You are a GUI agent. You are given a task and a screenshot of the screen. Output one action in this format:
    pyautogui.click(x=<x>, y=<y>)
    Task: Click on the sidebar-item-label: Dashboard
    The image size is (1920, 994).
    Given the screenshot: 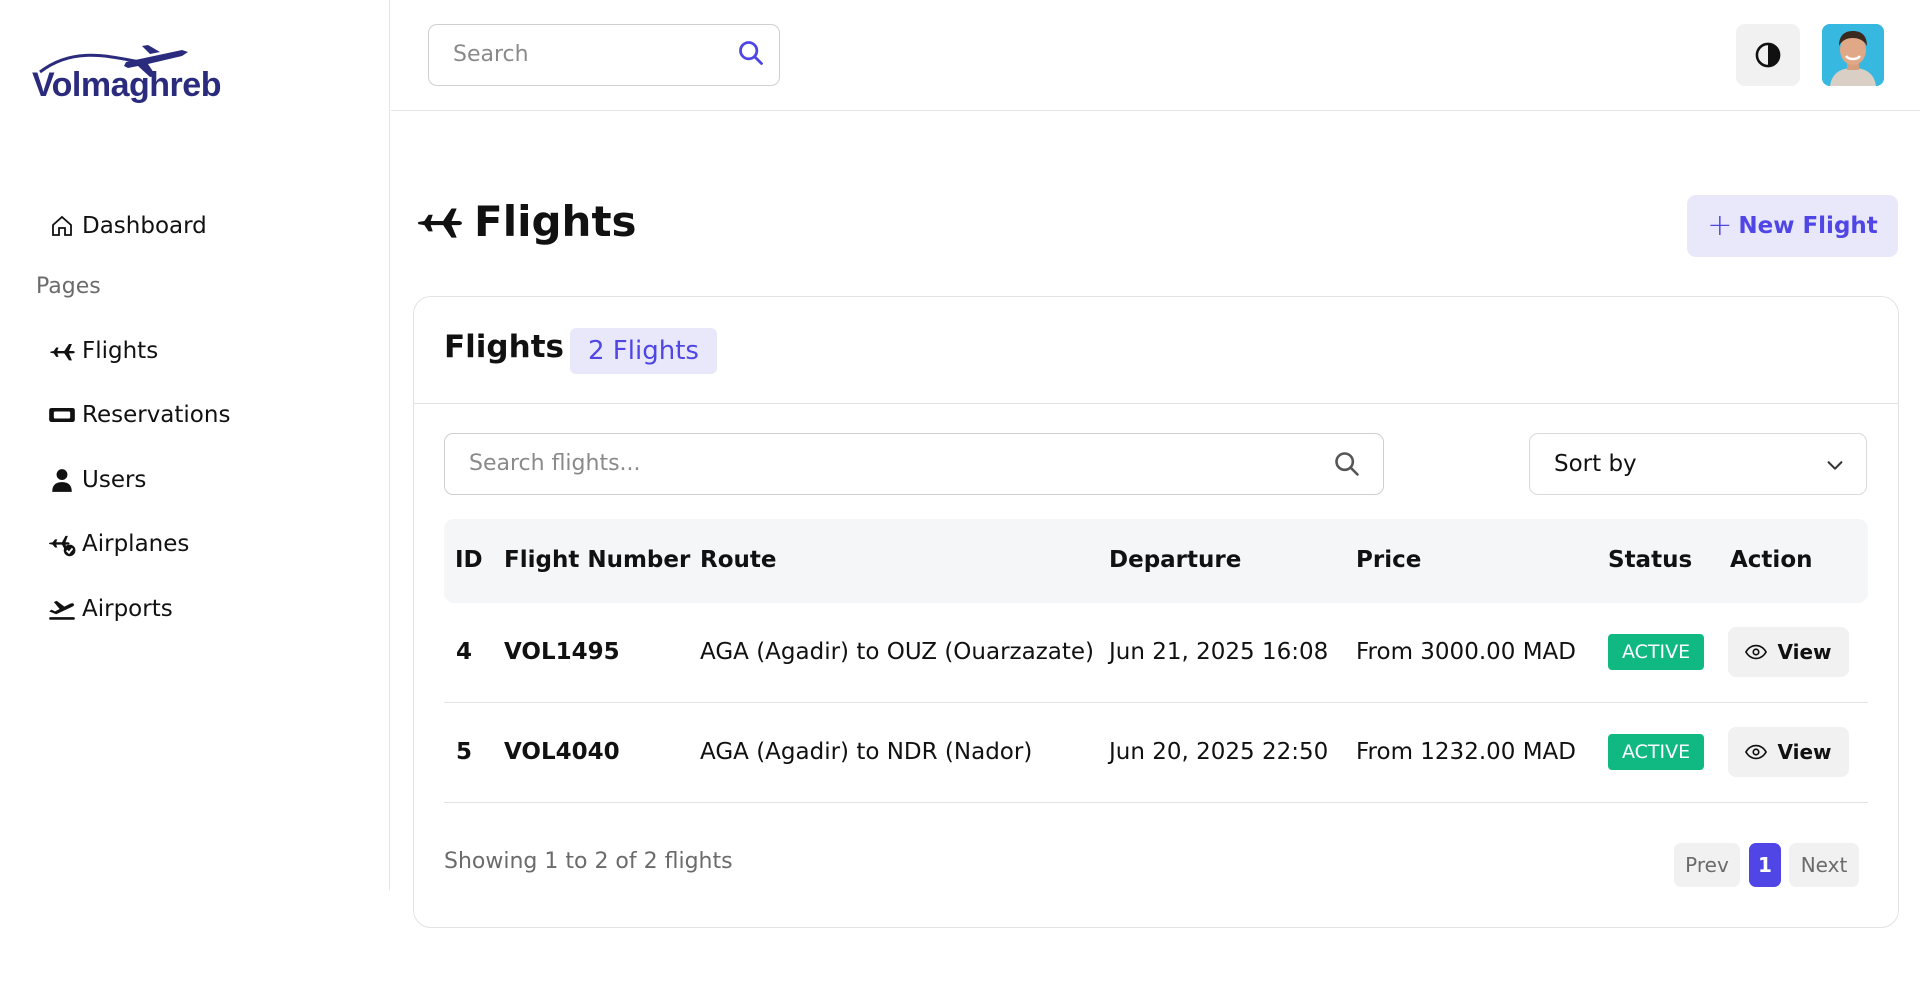 What is the action you would take?
    pyautogui.click(x=144, y=226)
    